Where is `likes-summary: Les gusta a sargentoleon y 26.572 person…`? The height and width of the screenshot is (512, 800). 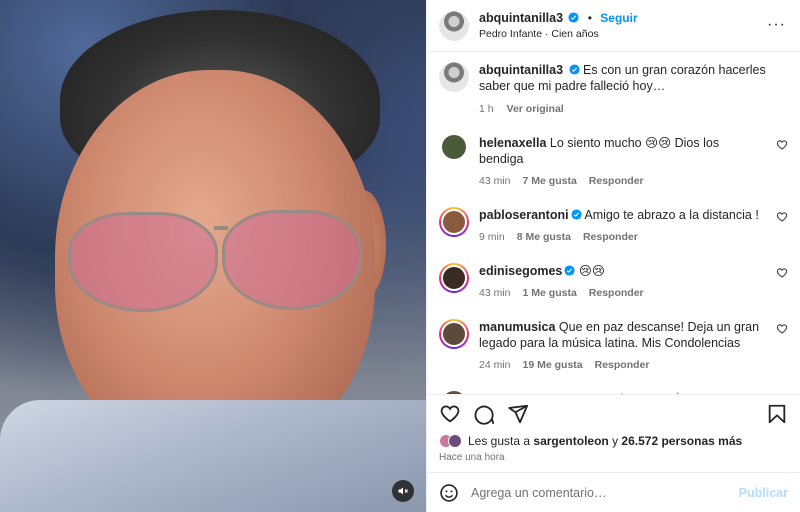 likes-summary: Les gusta a sargentoleon y 26.572 person… is located at coordinates (613, 441).